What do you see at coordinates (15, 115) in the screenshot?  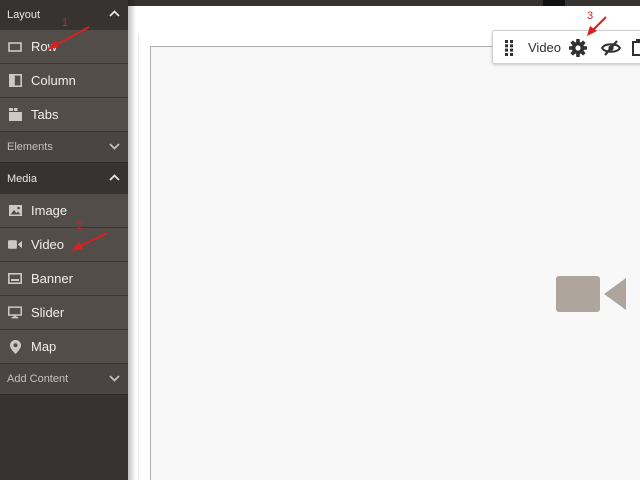 I see `tabs-icon` at bounding box center [15, 115].